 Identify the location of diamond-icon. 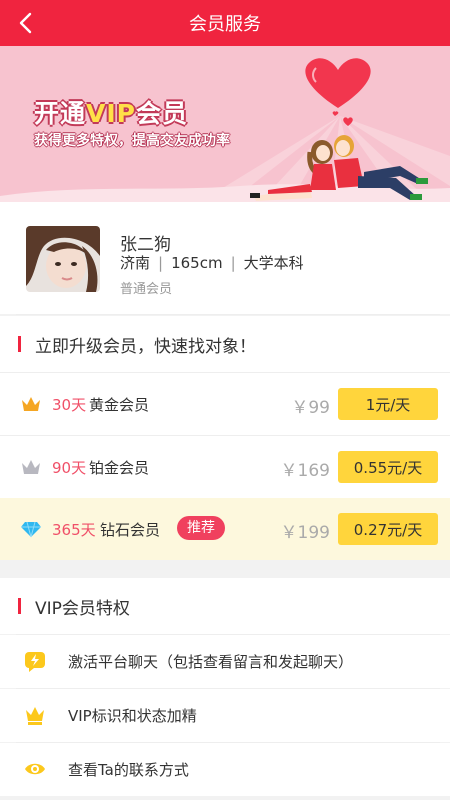
(31, 529).